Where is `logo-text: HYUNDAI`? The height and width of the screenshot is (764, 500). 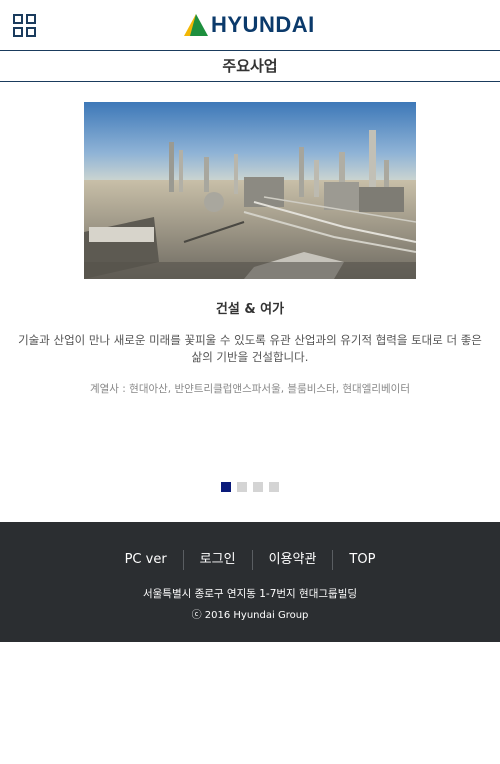
logo-text: HYUNDAI is located at coordinates (263, 24).